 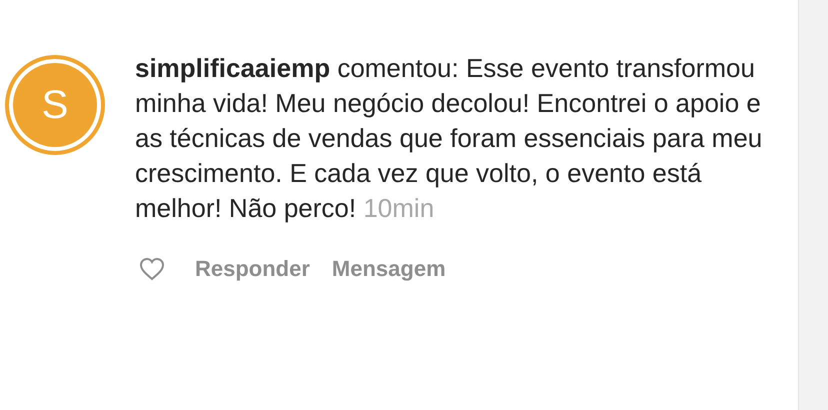 What do you see at coordinates (389, 268) in the screenshot?
I see `message-button: Mensagem` at bounding box center [389, 268].